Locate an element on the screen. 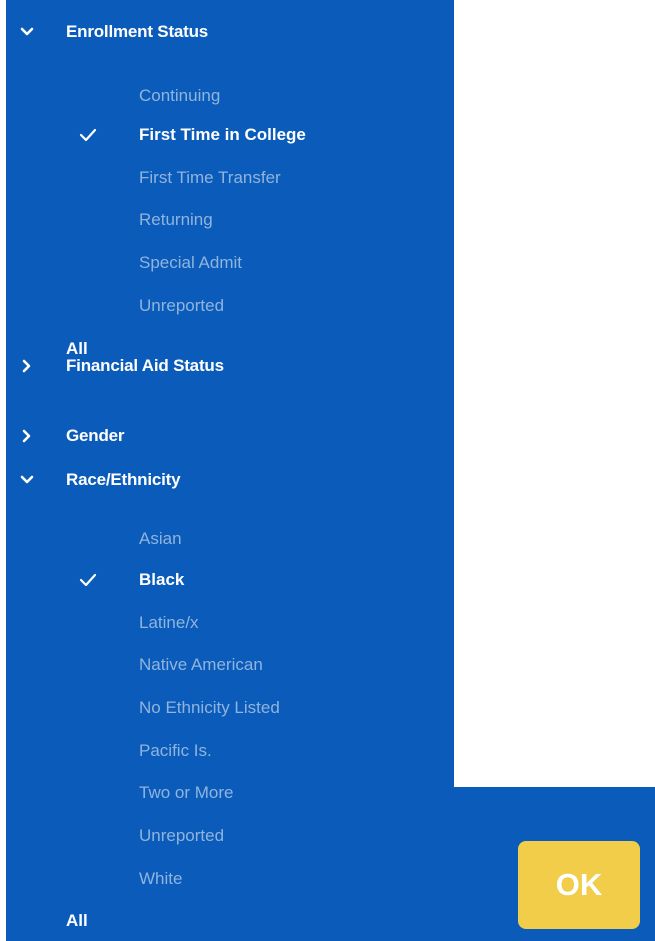 This screenshot has width=655, height=941. filter-header-label: Gender is located at coordinates (95, 435).